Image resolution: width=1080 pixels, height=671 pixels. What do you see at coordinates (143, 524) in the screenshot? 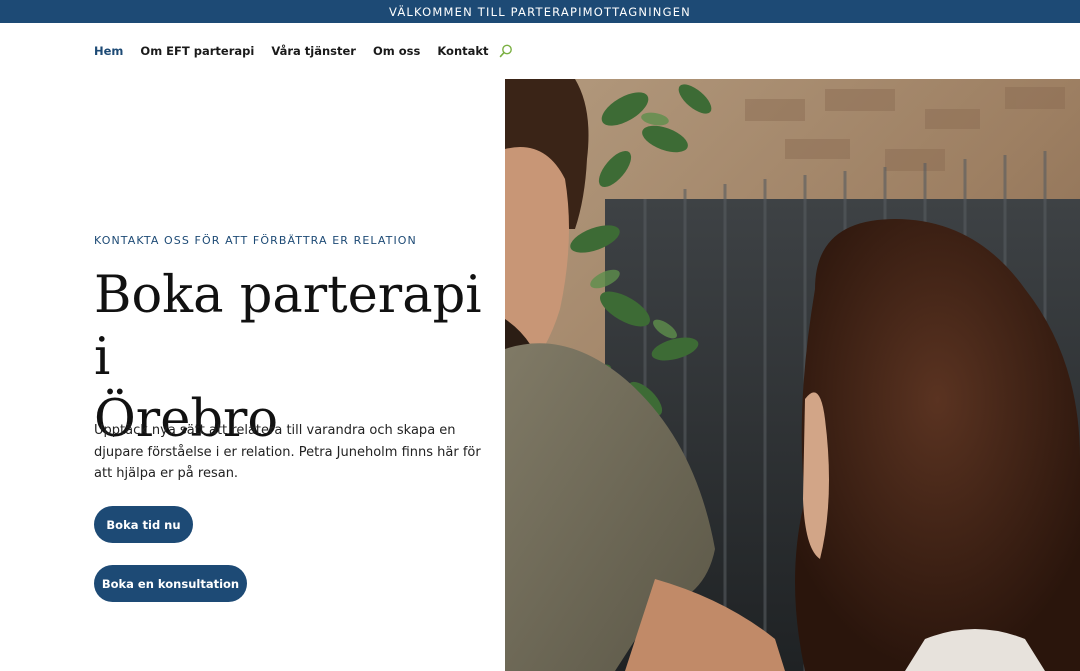
I see `book-appointment-button: Boka tid nu` at bounding box center [143, 524].